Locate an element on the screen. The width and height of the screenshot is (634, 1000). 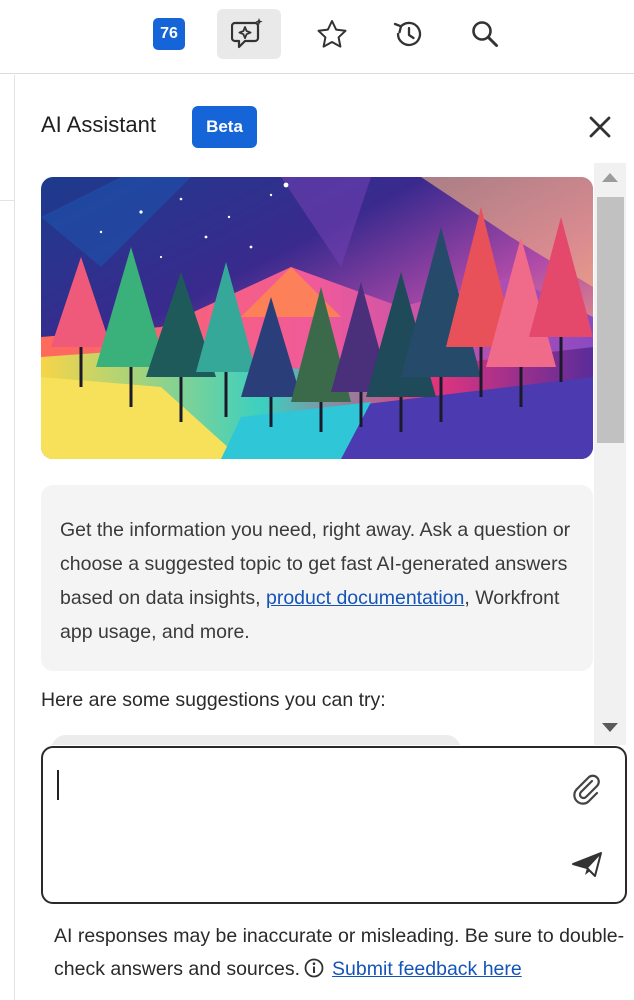
send-button is located at coordinates (587, 864).